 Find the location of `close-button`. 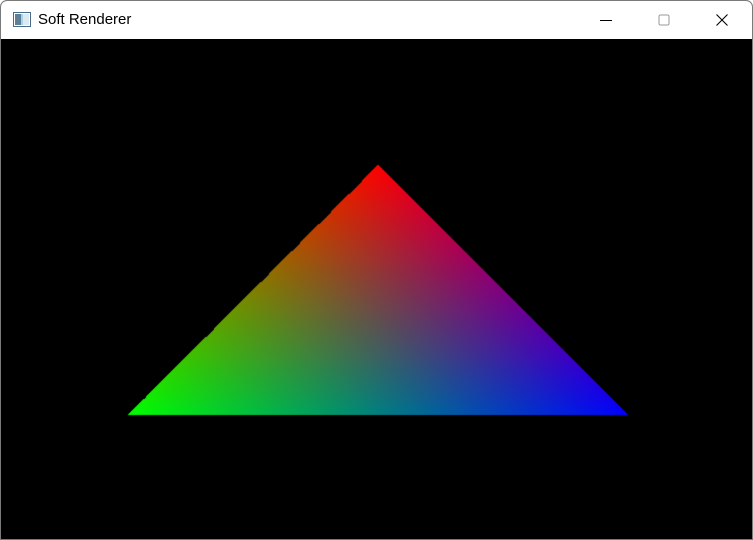

close-button is located at coordinates (722, 20).